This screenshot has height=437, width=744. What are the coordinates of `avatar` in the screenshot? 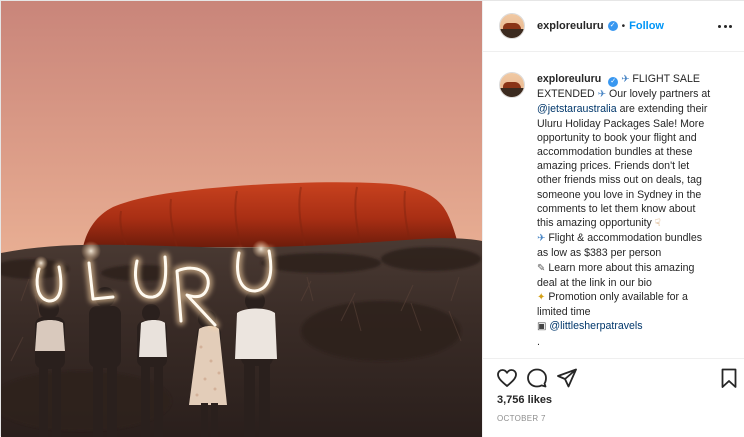 It's located at (512, 26).